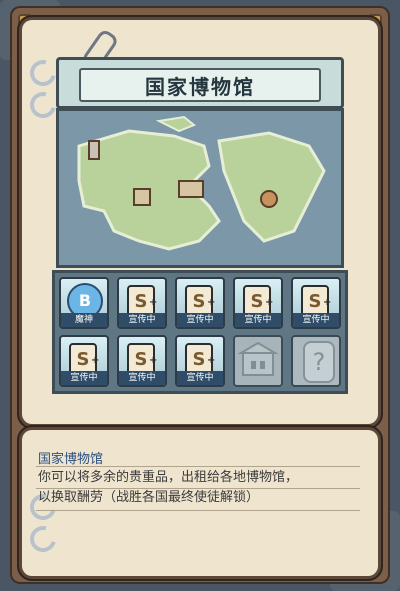  I want to click on locked-slot, so click(258, 361).